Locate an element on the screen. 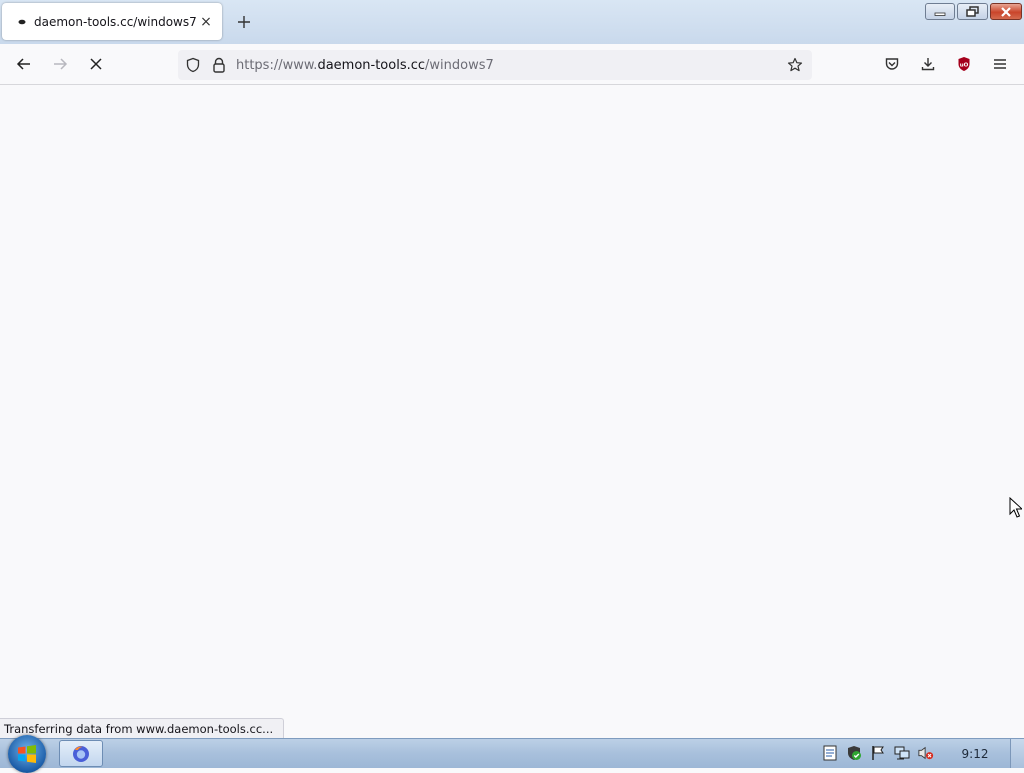 Image resolution: width=1024 pixels, height=773 pixels. pocket-icon is located at coordinates (892, 64).